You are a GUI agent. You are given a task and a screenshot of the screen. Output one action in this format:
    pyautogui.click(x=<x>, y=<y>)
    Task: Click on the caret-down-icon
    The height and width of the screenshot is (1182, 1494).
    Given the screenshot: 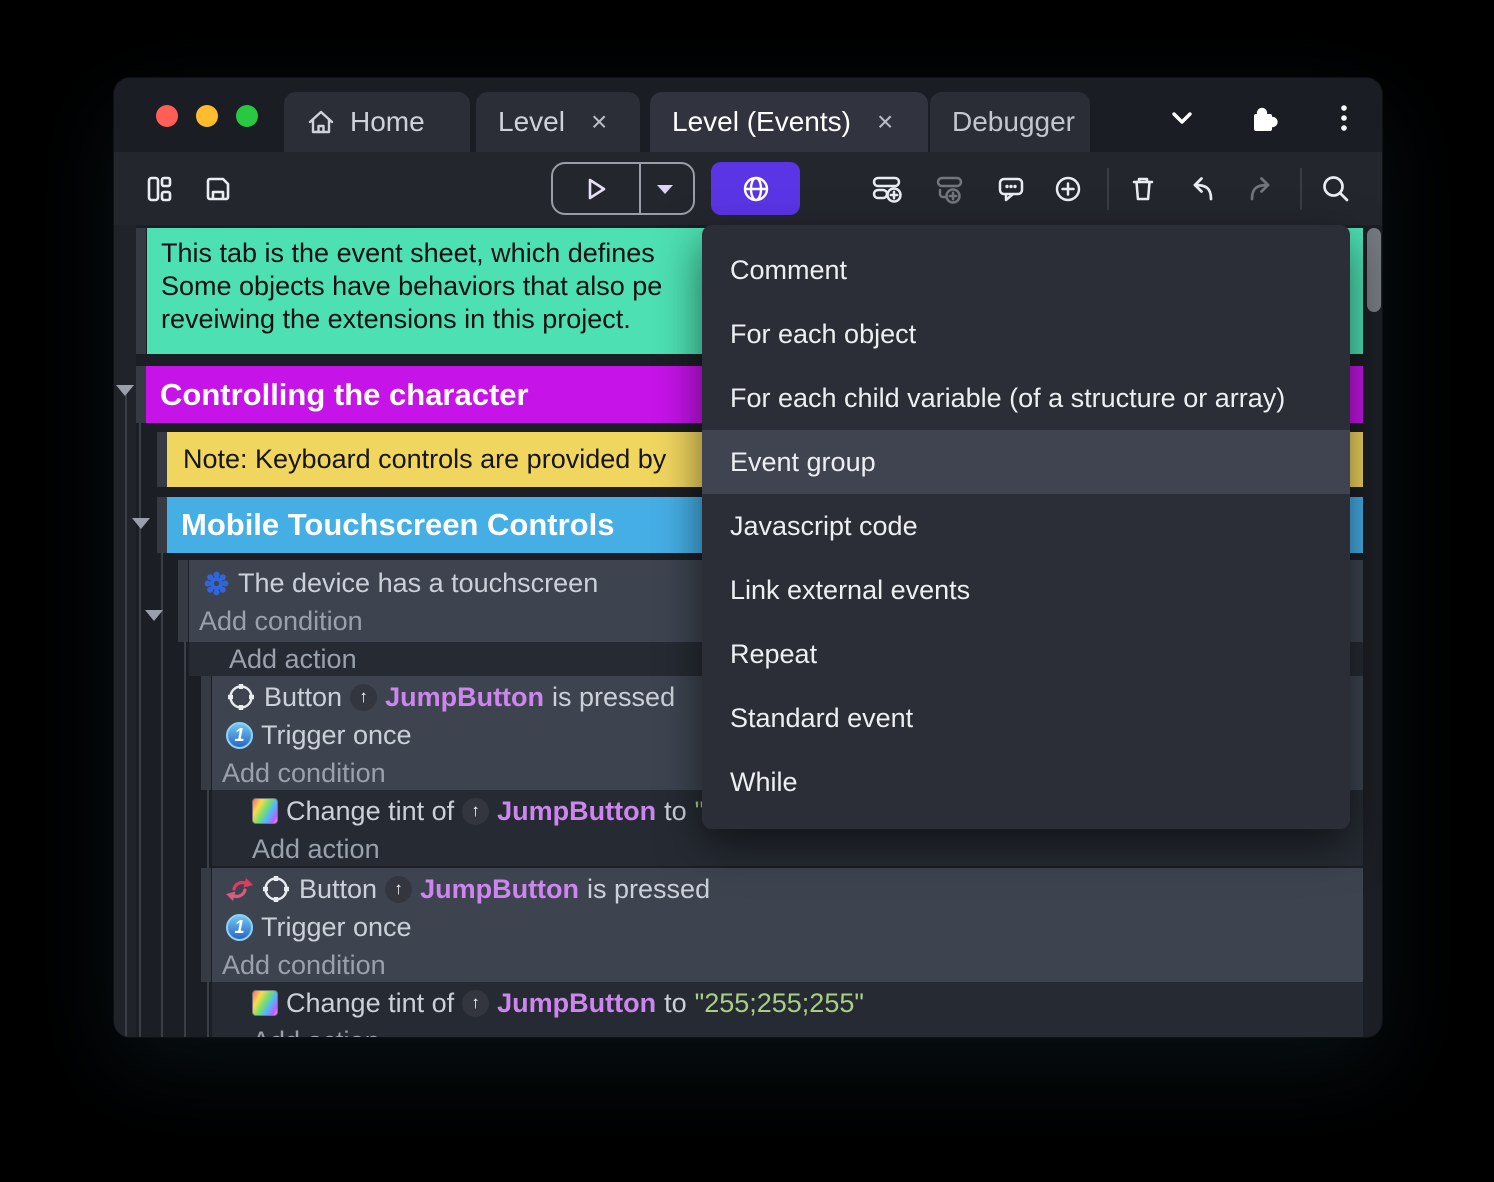 What is the action you would take?
    pyautogui.click(x=665, y=189)
    